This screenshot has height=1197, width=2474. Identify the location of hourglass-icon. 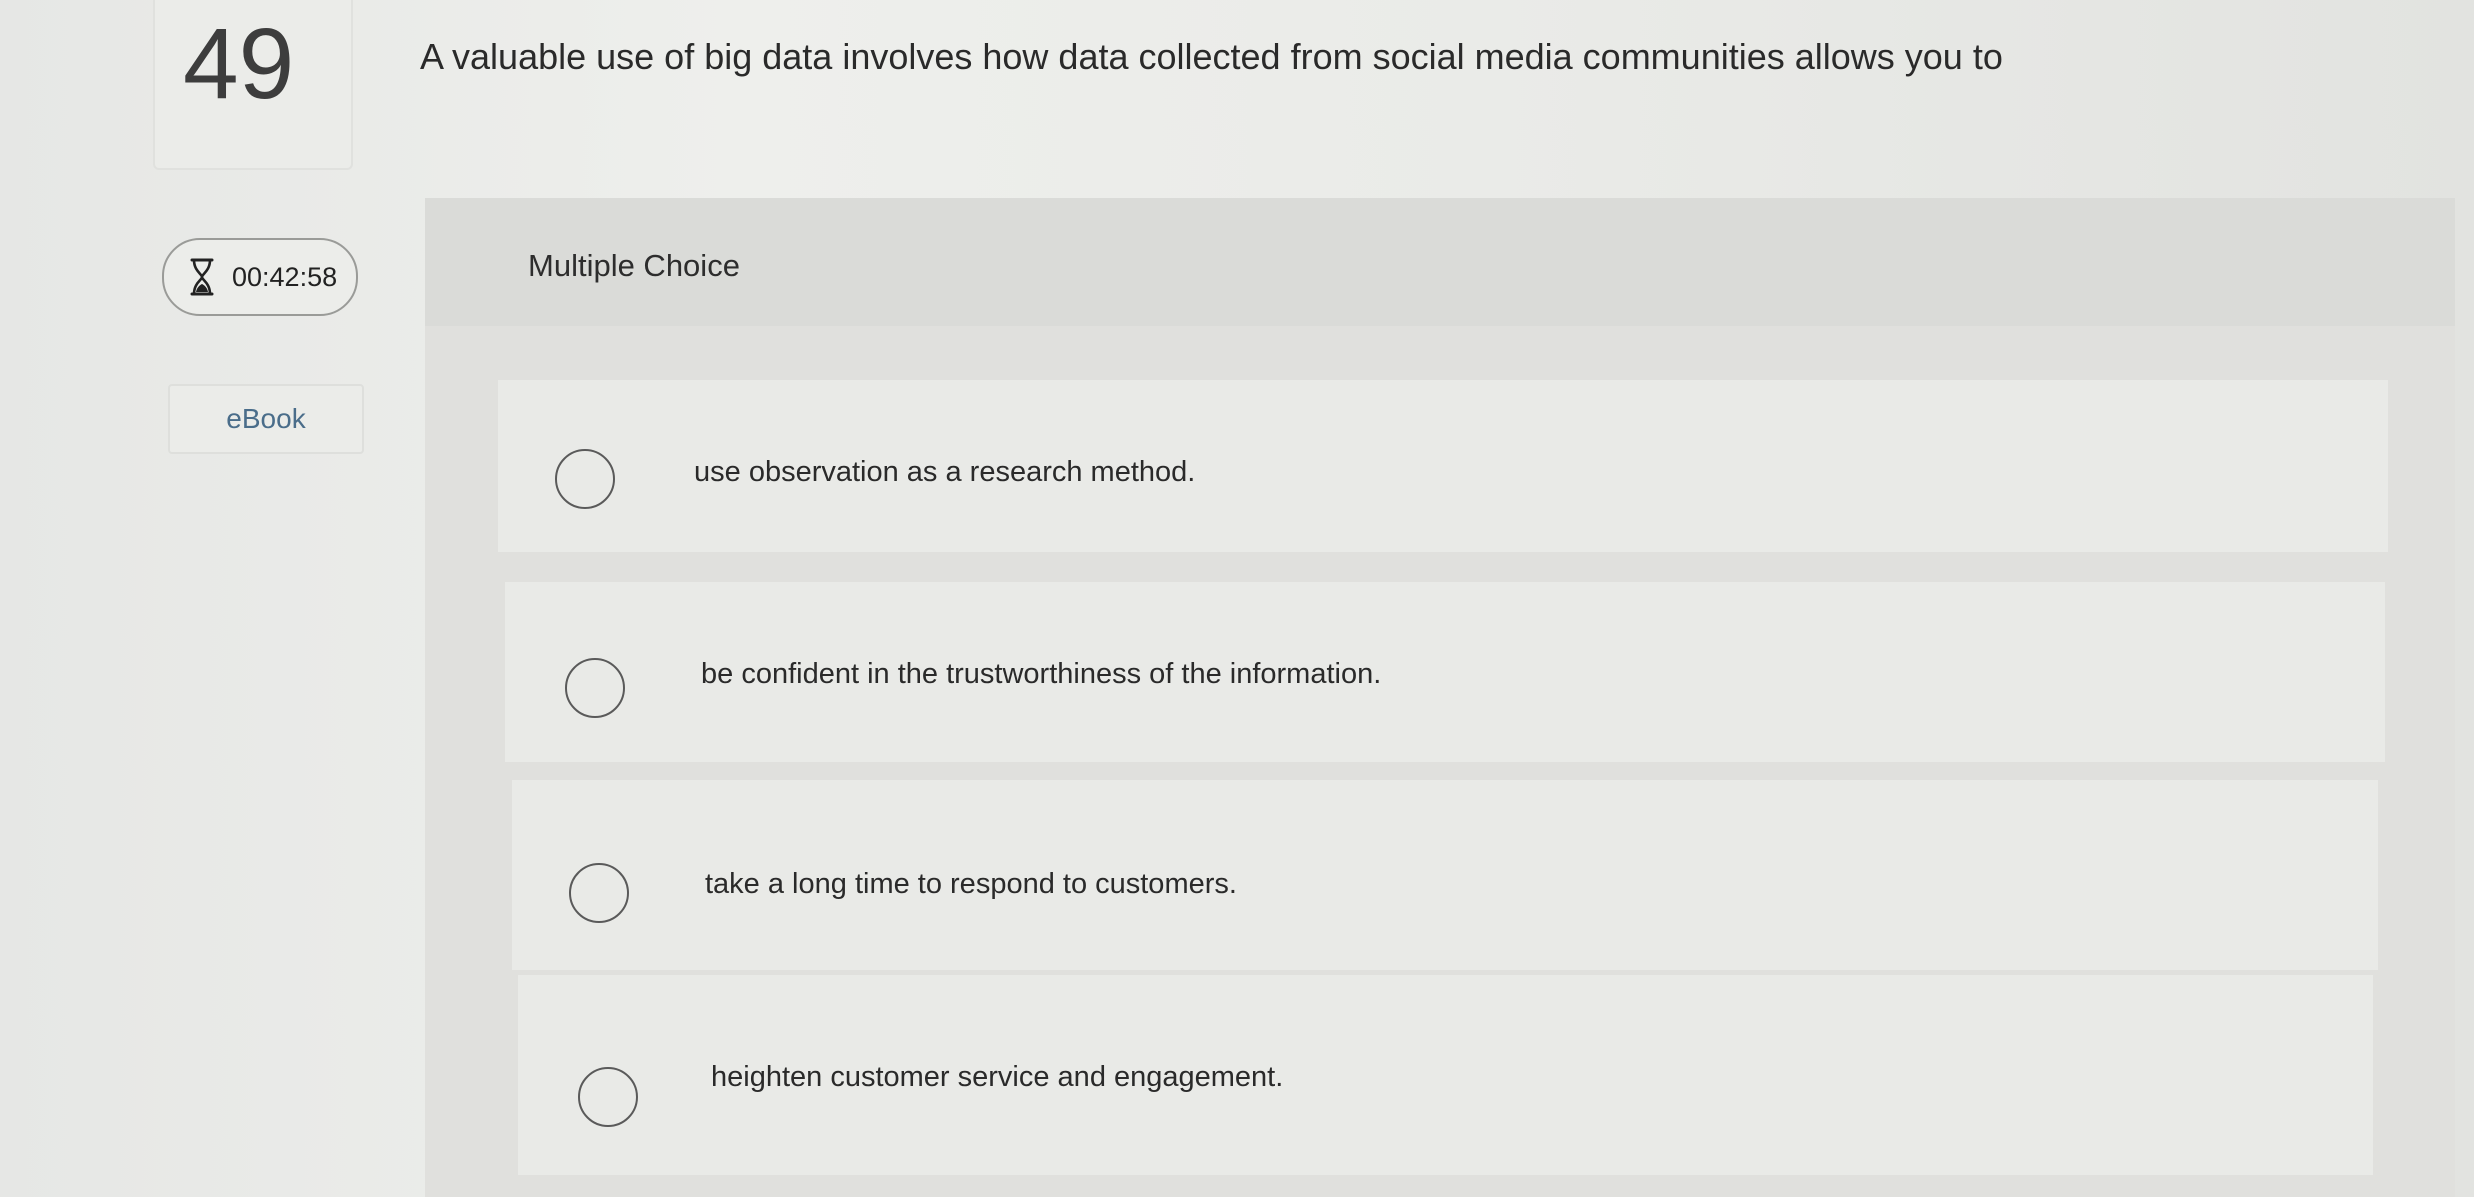
(202, 277).